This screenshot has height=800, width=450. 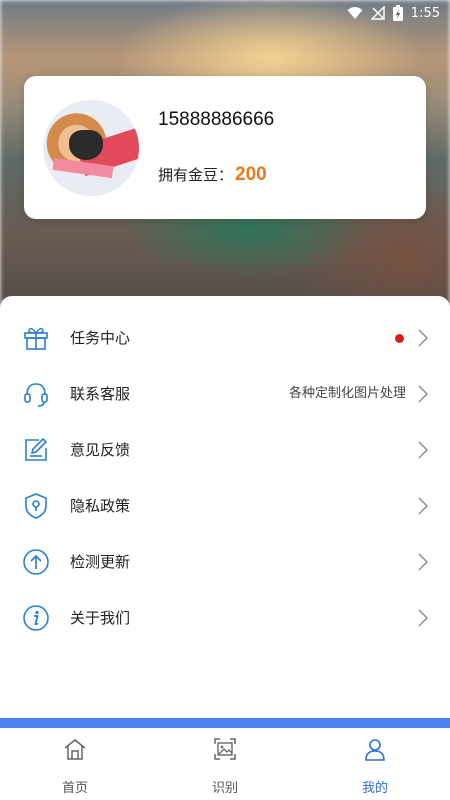 I want to click on menu-extra-custom-processing: 各种定制化图片处理, so click(x=347, y=393).